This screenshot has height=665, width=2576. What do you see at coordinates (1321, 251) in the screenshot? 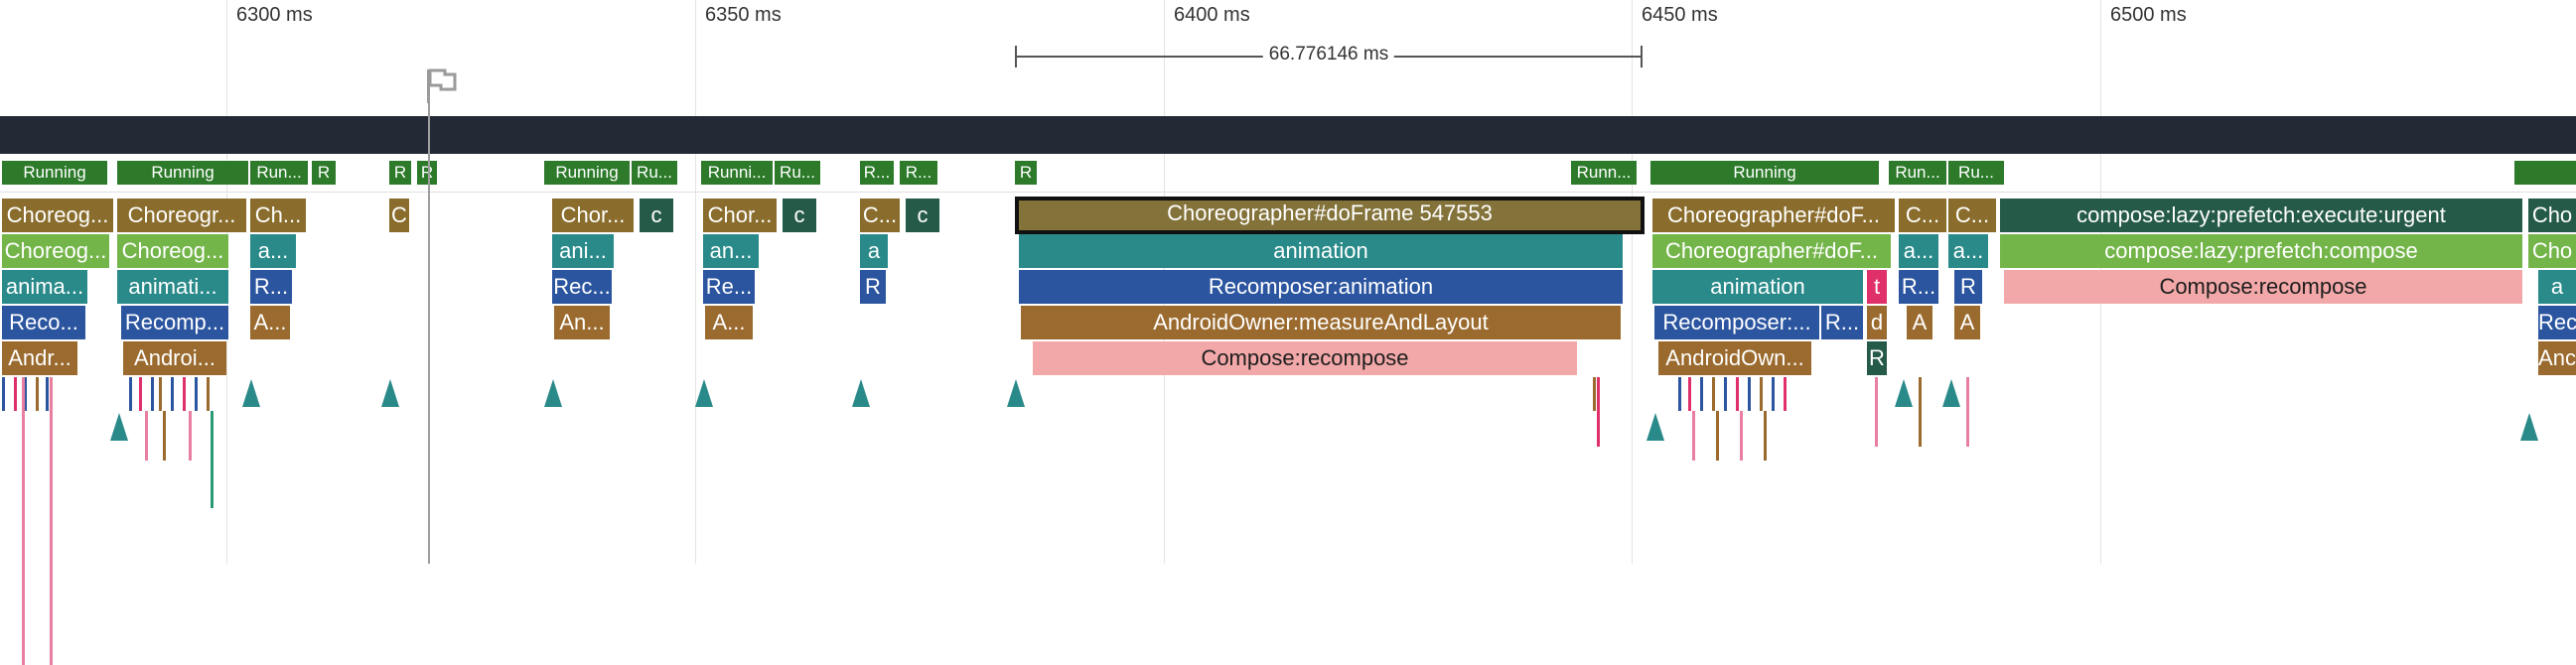
I see `slice-animation: animation` at bounding box center [1321, 251].